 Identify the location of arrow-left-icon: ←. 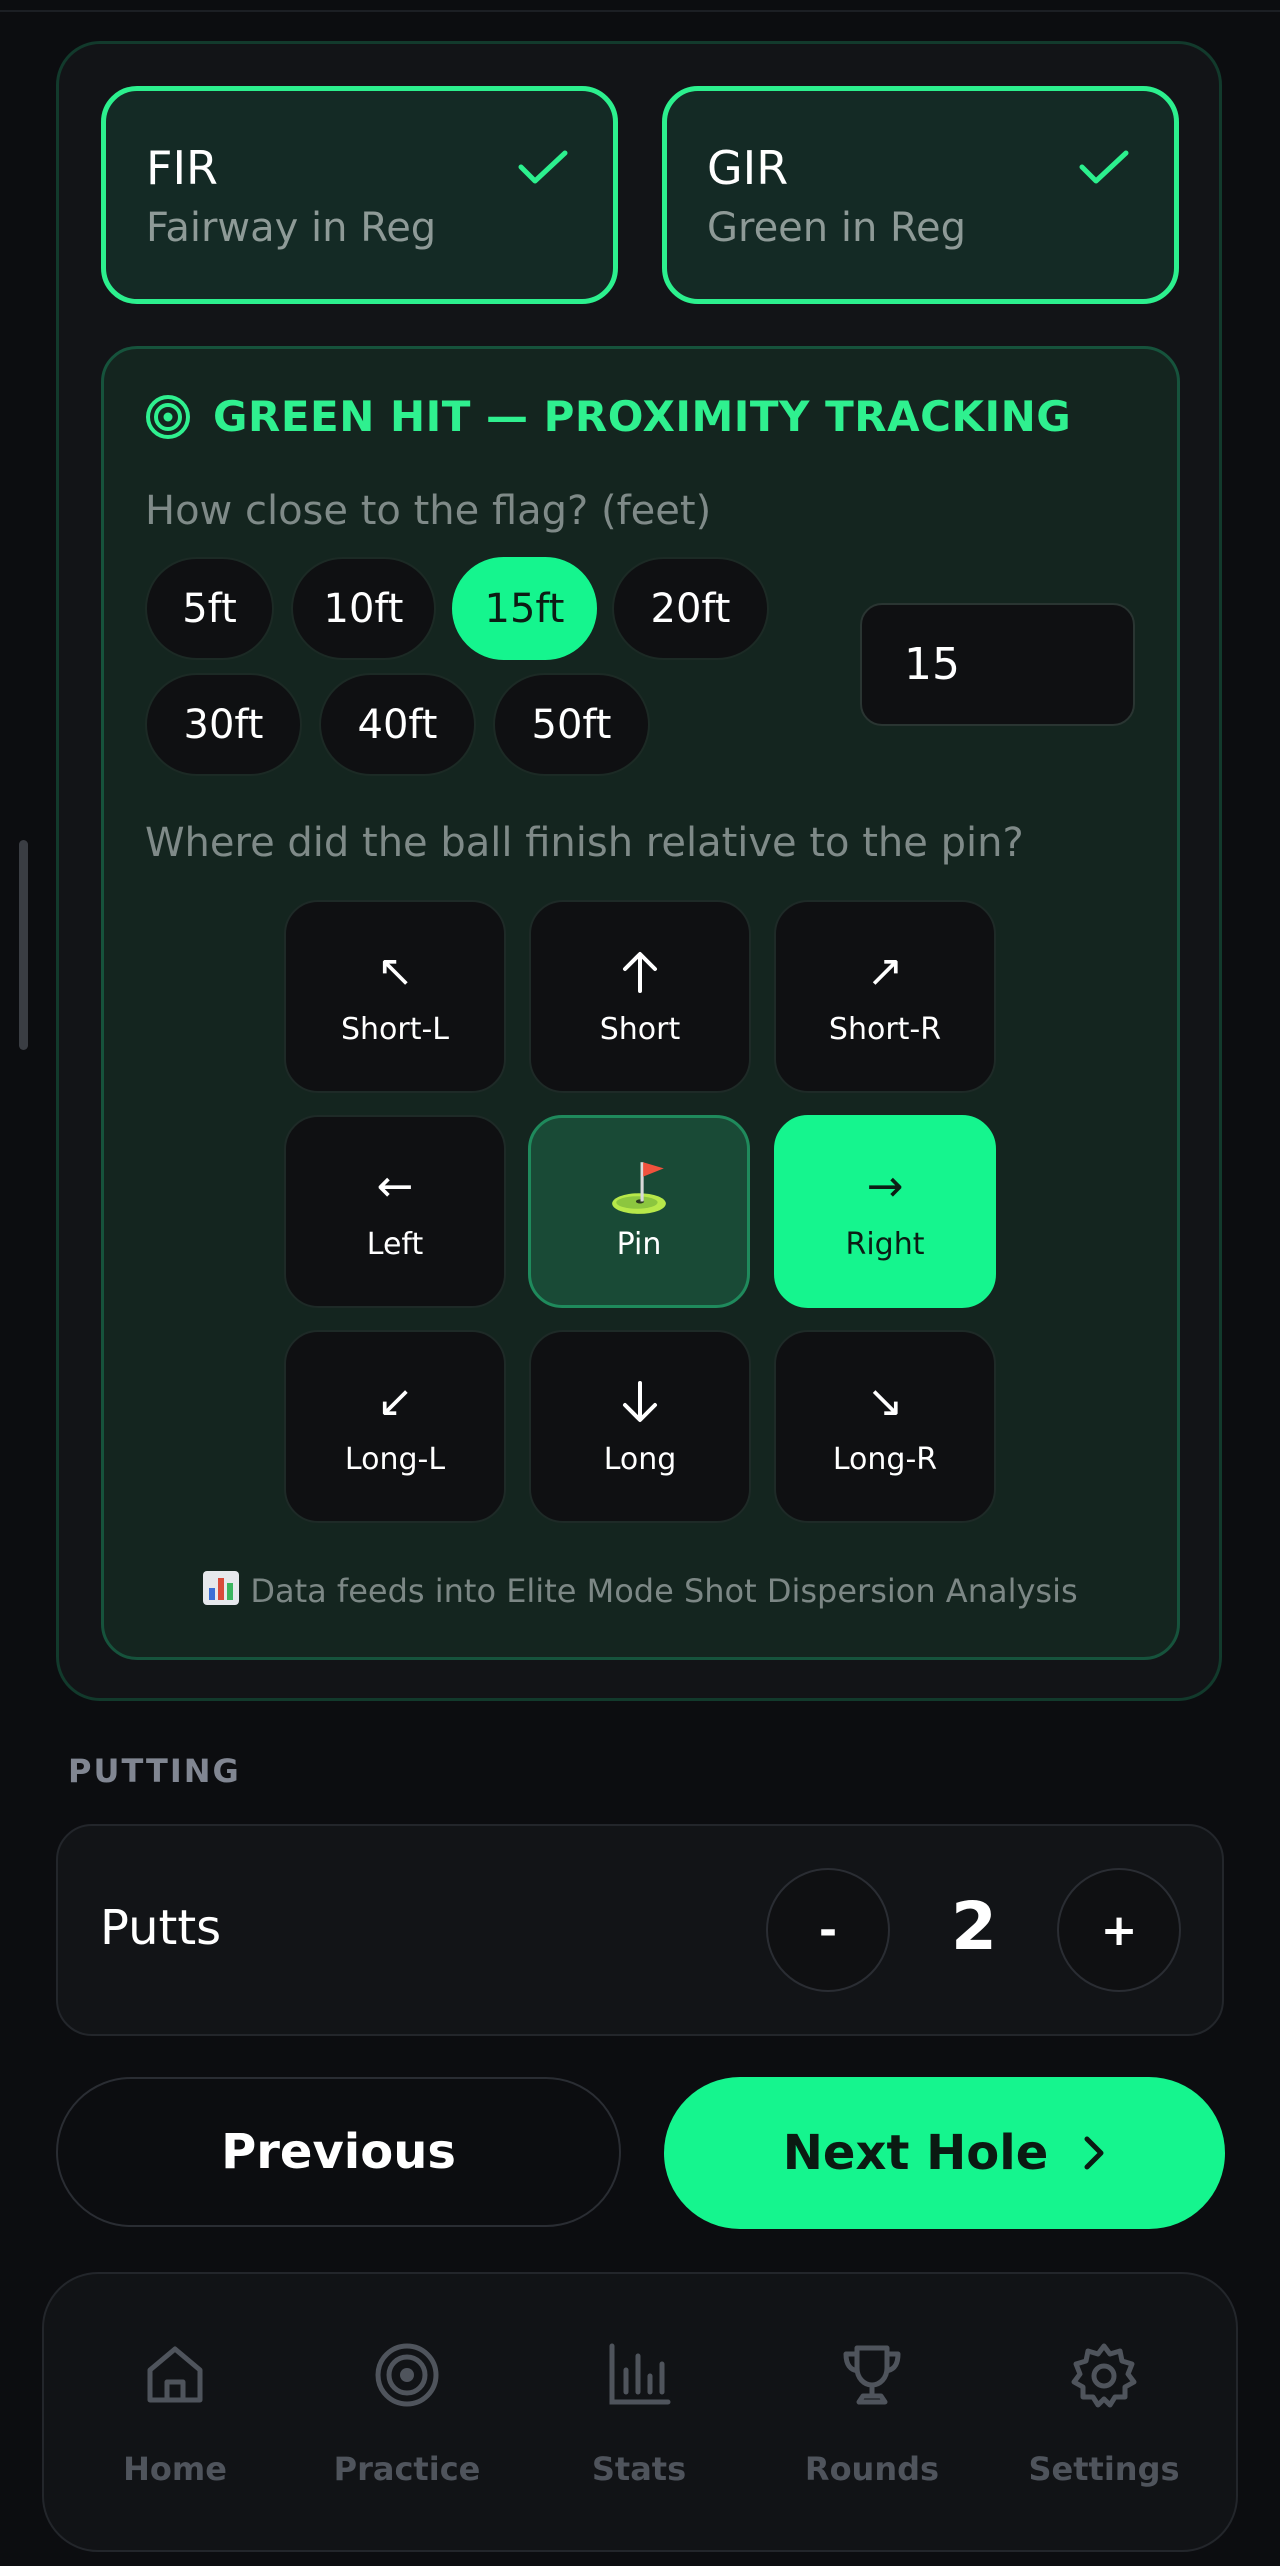
(395, 1186).